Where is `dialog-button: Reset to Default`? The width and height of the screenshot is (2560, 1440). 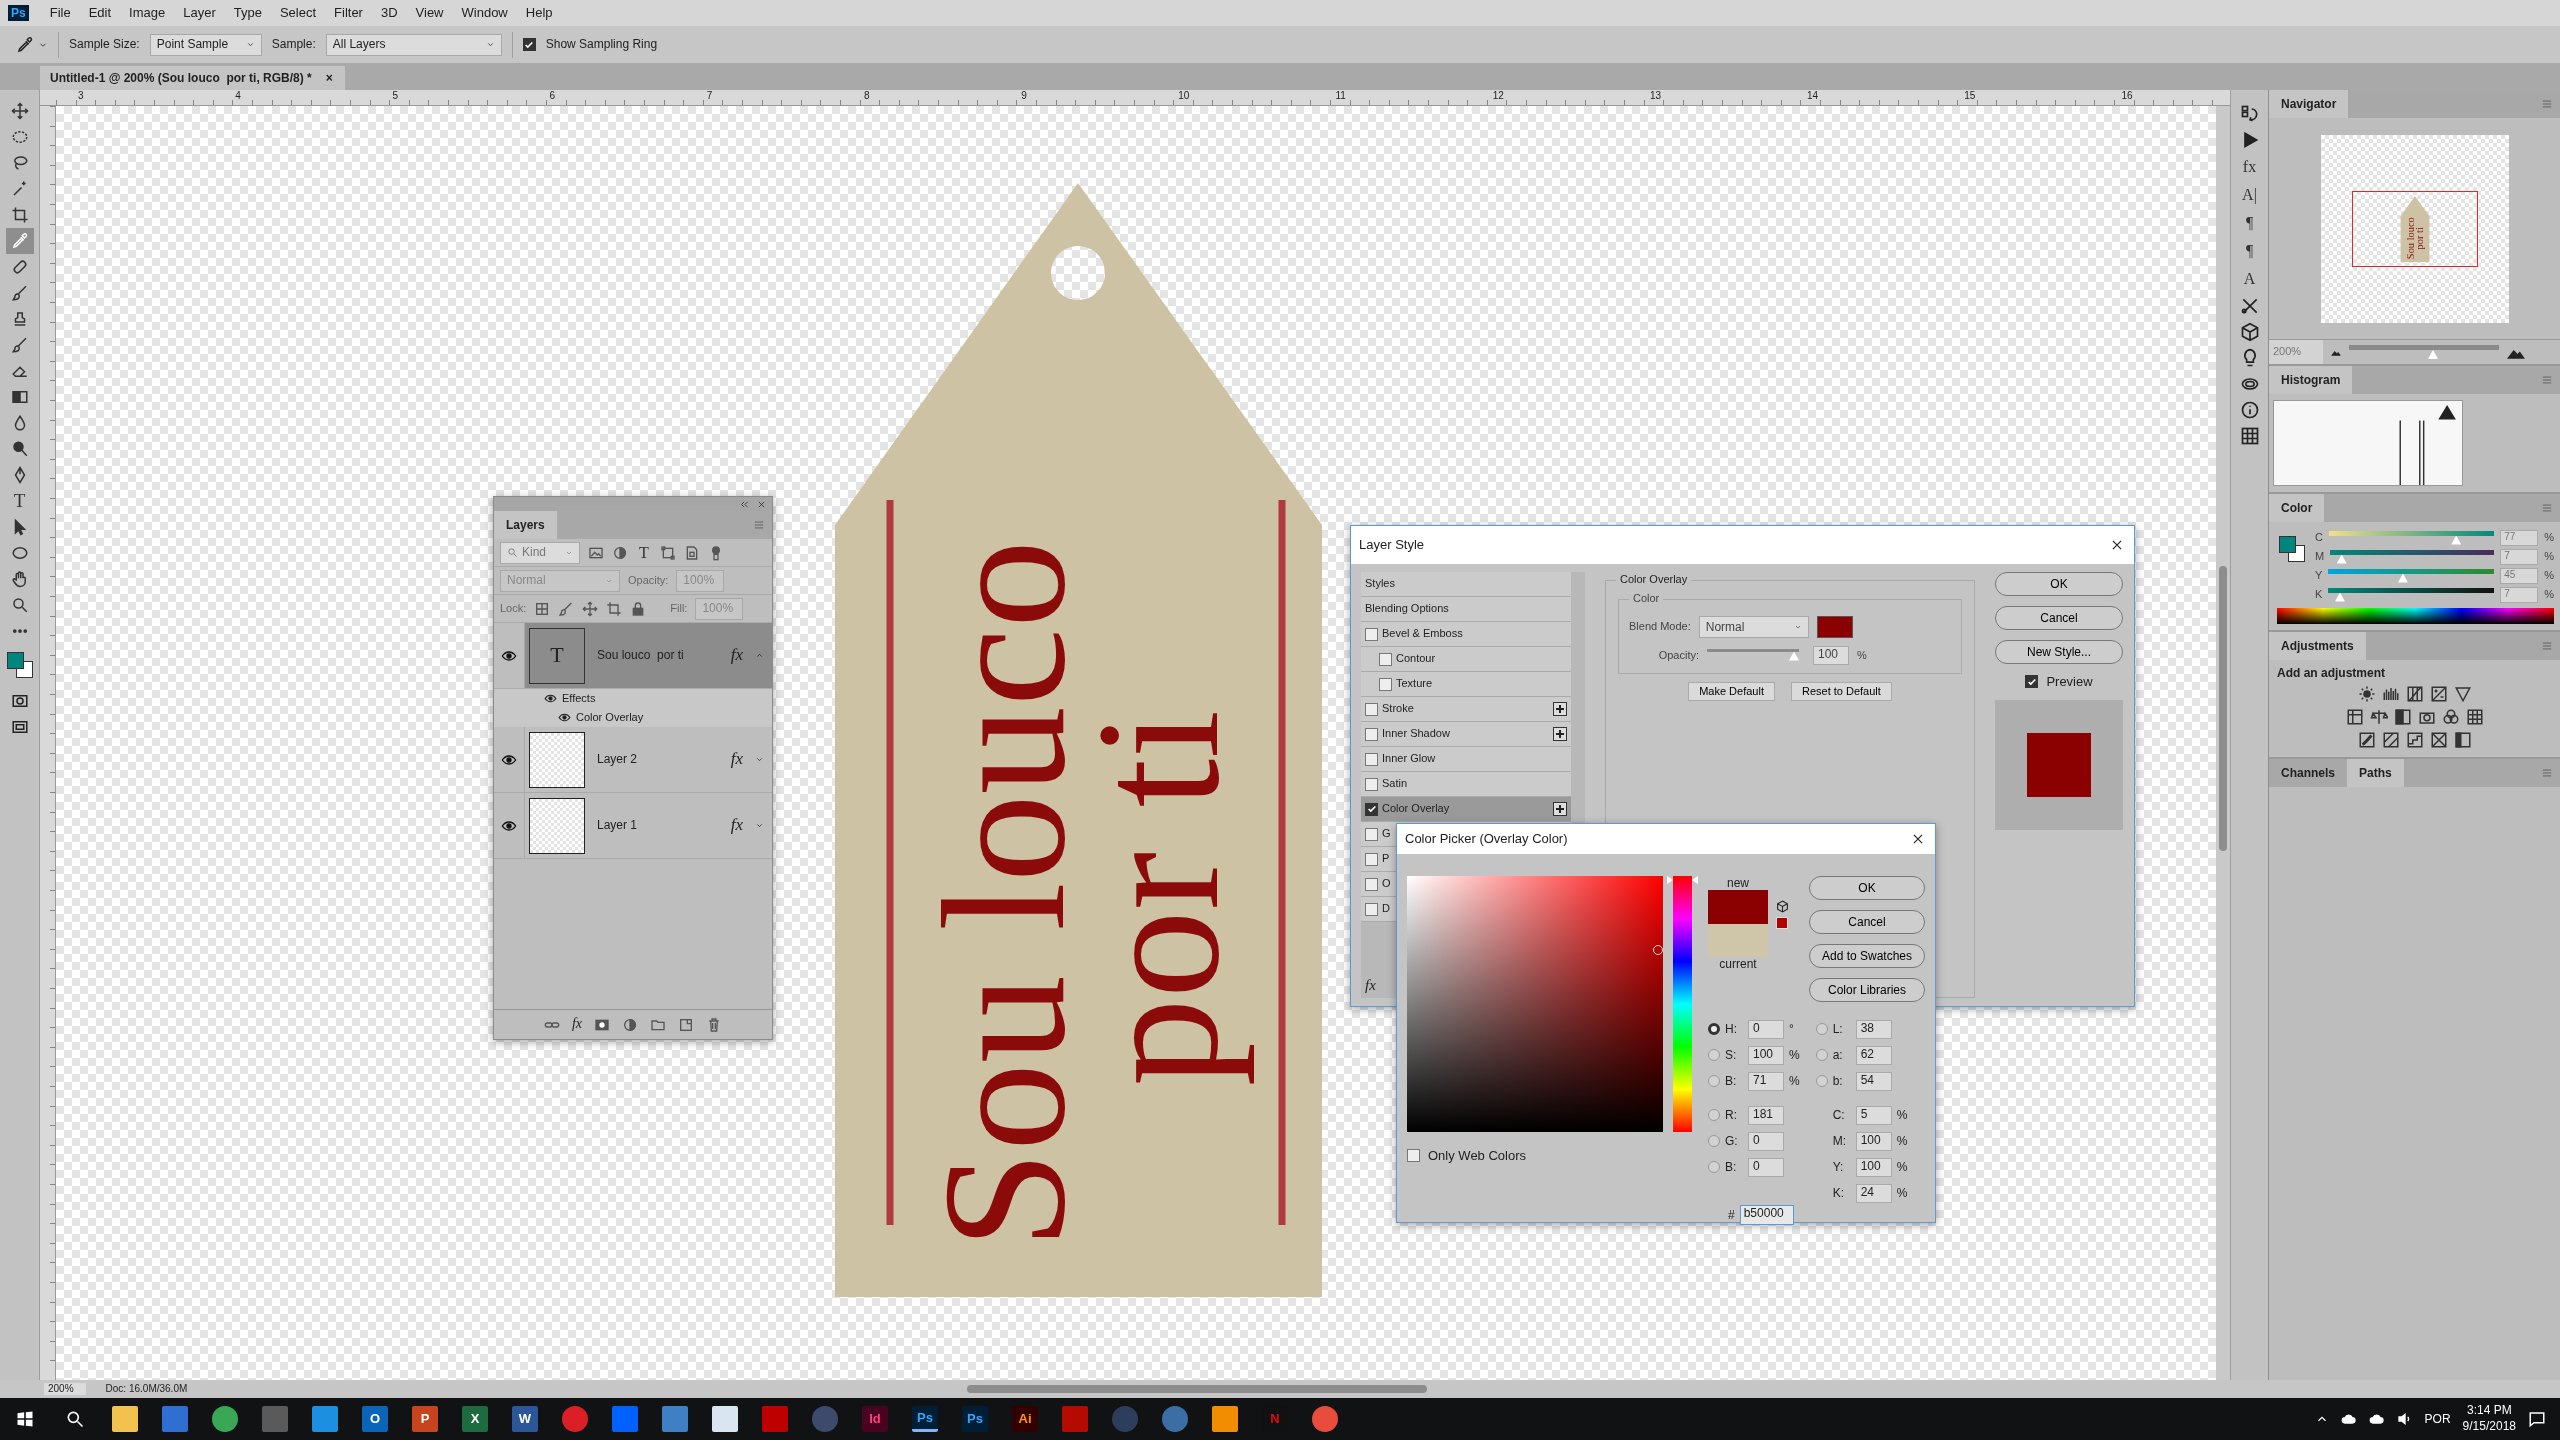 dialog-button: Reset to Default is located at coordinates (1841, 692).